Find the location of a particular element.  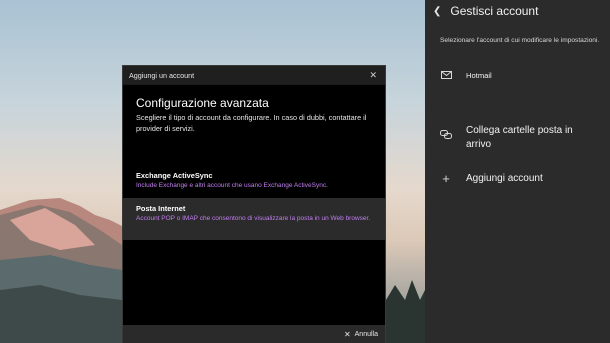

dialog-footer: ✕ Annulla is located at coordinates (254, 334).